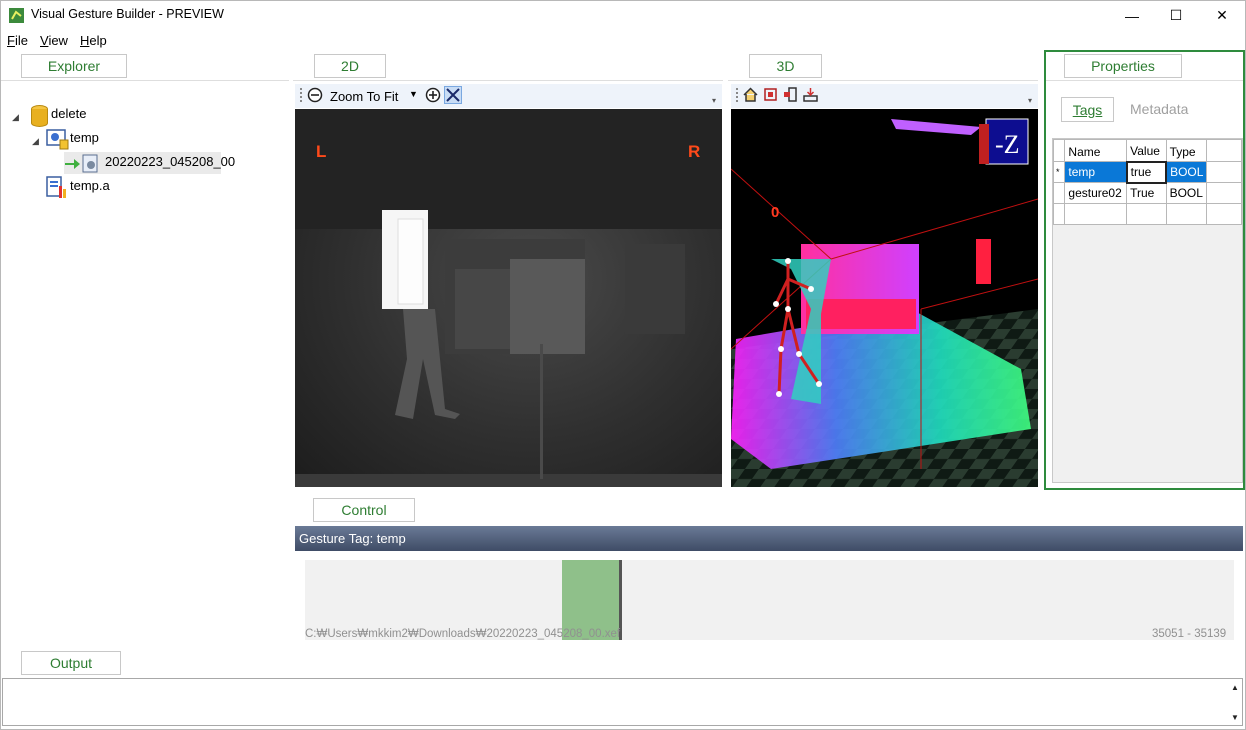 This screenshot has height=730, width=1246. I want to click on view-2d-tab: 2D, so click(350, 66).